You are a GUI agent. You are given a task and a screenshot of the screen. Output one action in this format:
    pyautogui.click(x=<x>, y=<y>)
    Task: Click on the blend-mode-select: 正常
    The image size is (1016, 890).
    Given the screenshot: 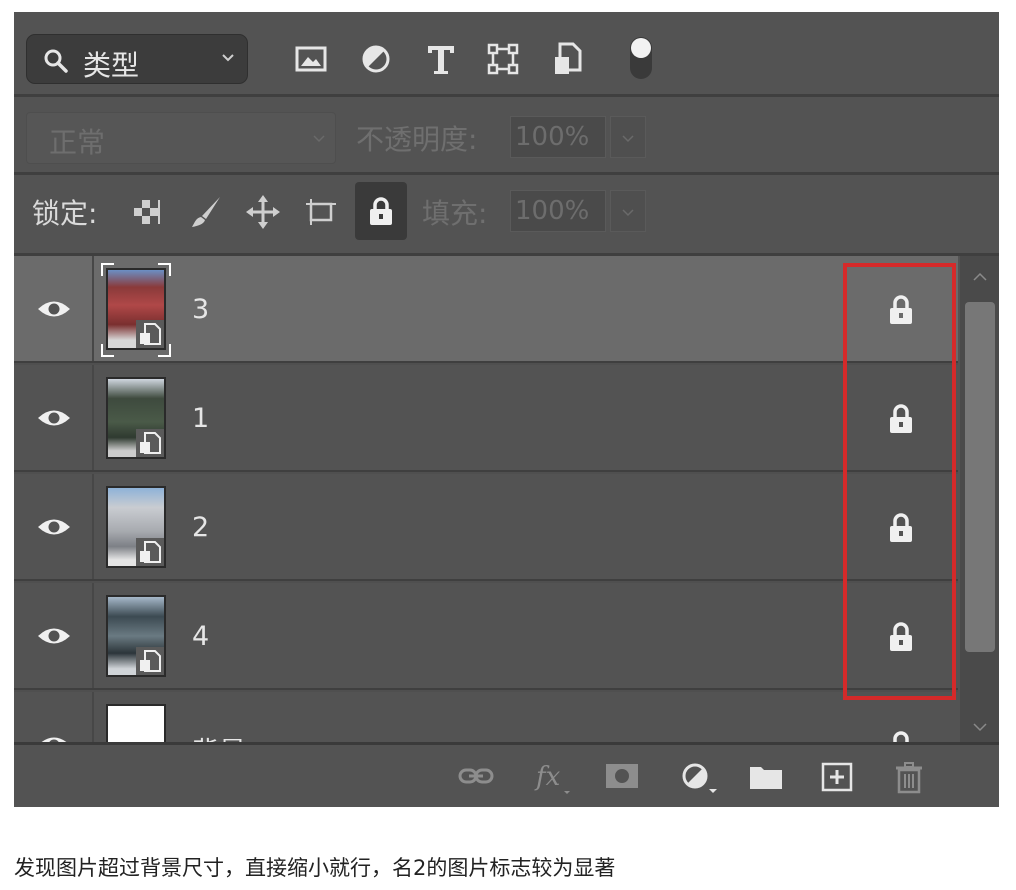 What is the action you would take?
    pyautogui.click(x=181, y=138)
    